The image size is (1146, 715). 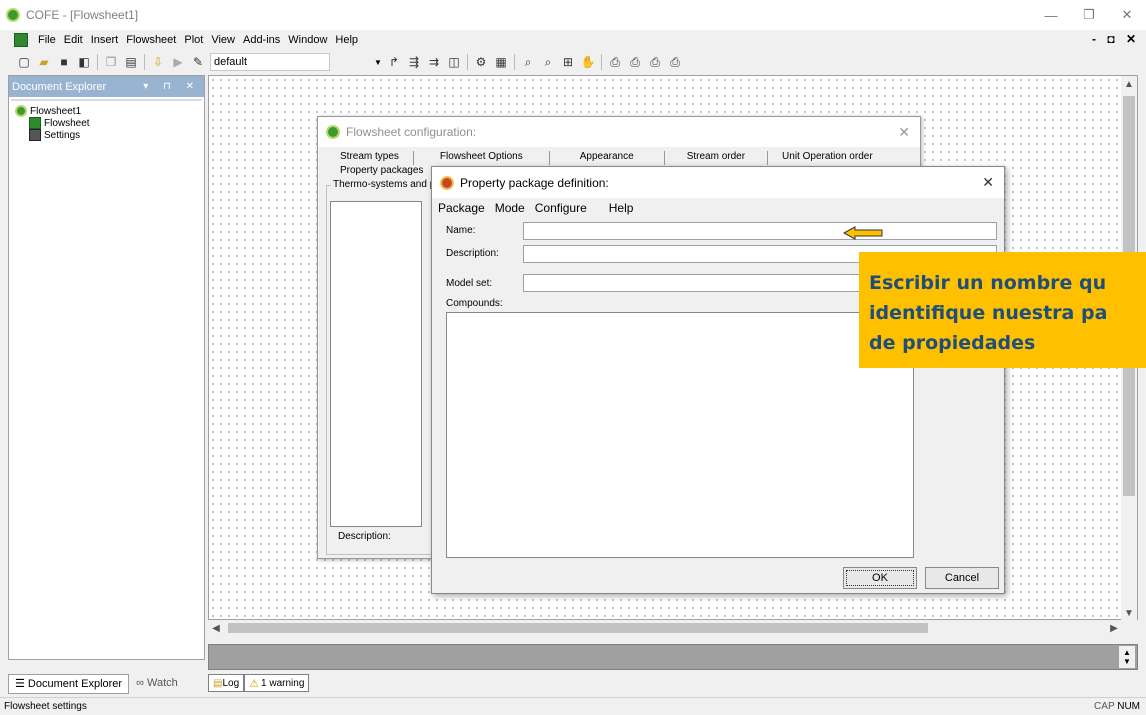 I want to click on menu-configure: Configure, so click(x=561, y=208).